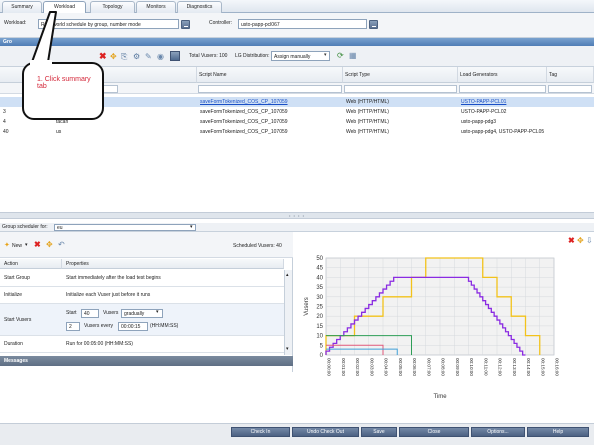 The image size is (594, 445). Describe the element at coordinates (502, 89) in the screenshot. I see `filter-lg-input` at that location.